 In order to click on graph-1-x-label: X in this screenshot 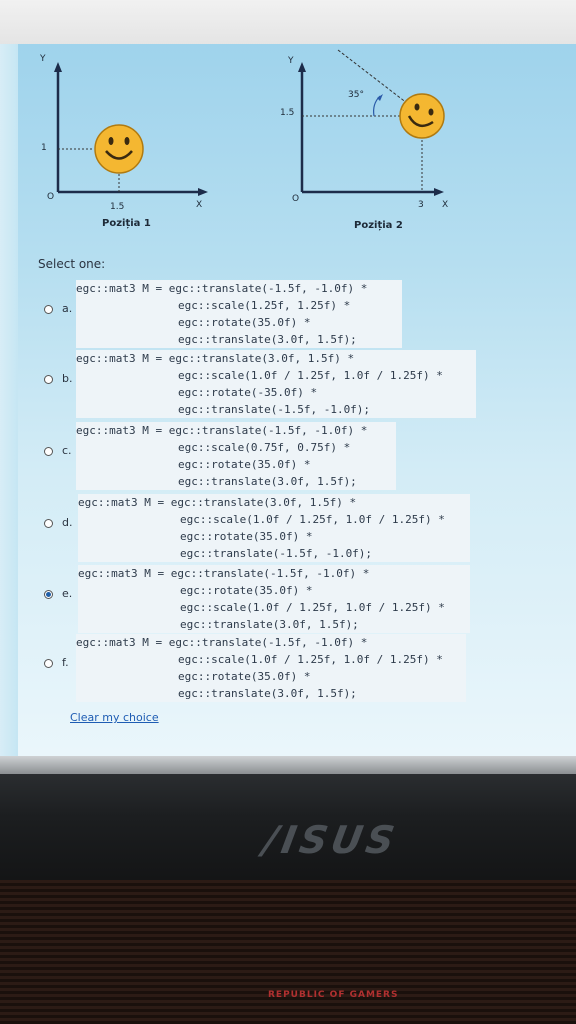, I will do `click(199, 205)`.